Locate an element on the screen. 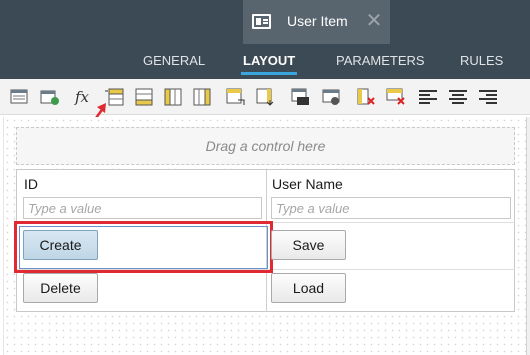 This screenshot has width=530, height=355. tab-layout: LAYOUT is located at coordinates (269, 60).